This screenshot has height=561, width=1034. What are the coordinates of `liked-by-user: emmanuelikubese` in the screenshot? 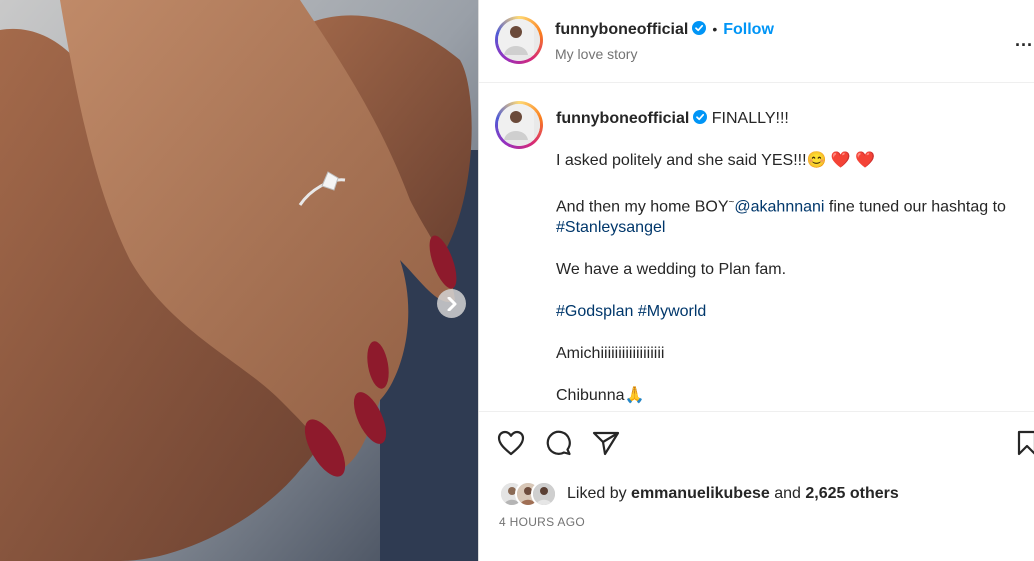 It's located at (700, 494).